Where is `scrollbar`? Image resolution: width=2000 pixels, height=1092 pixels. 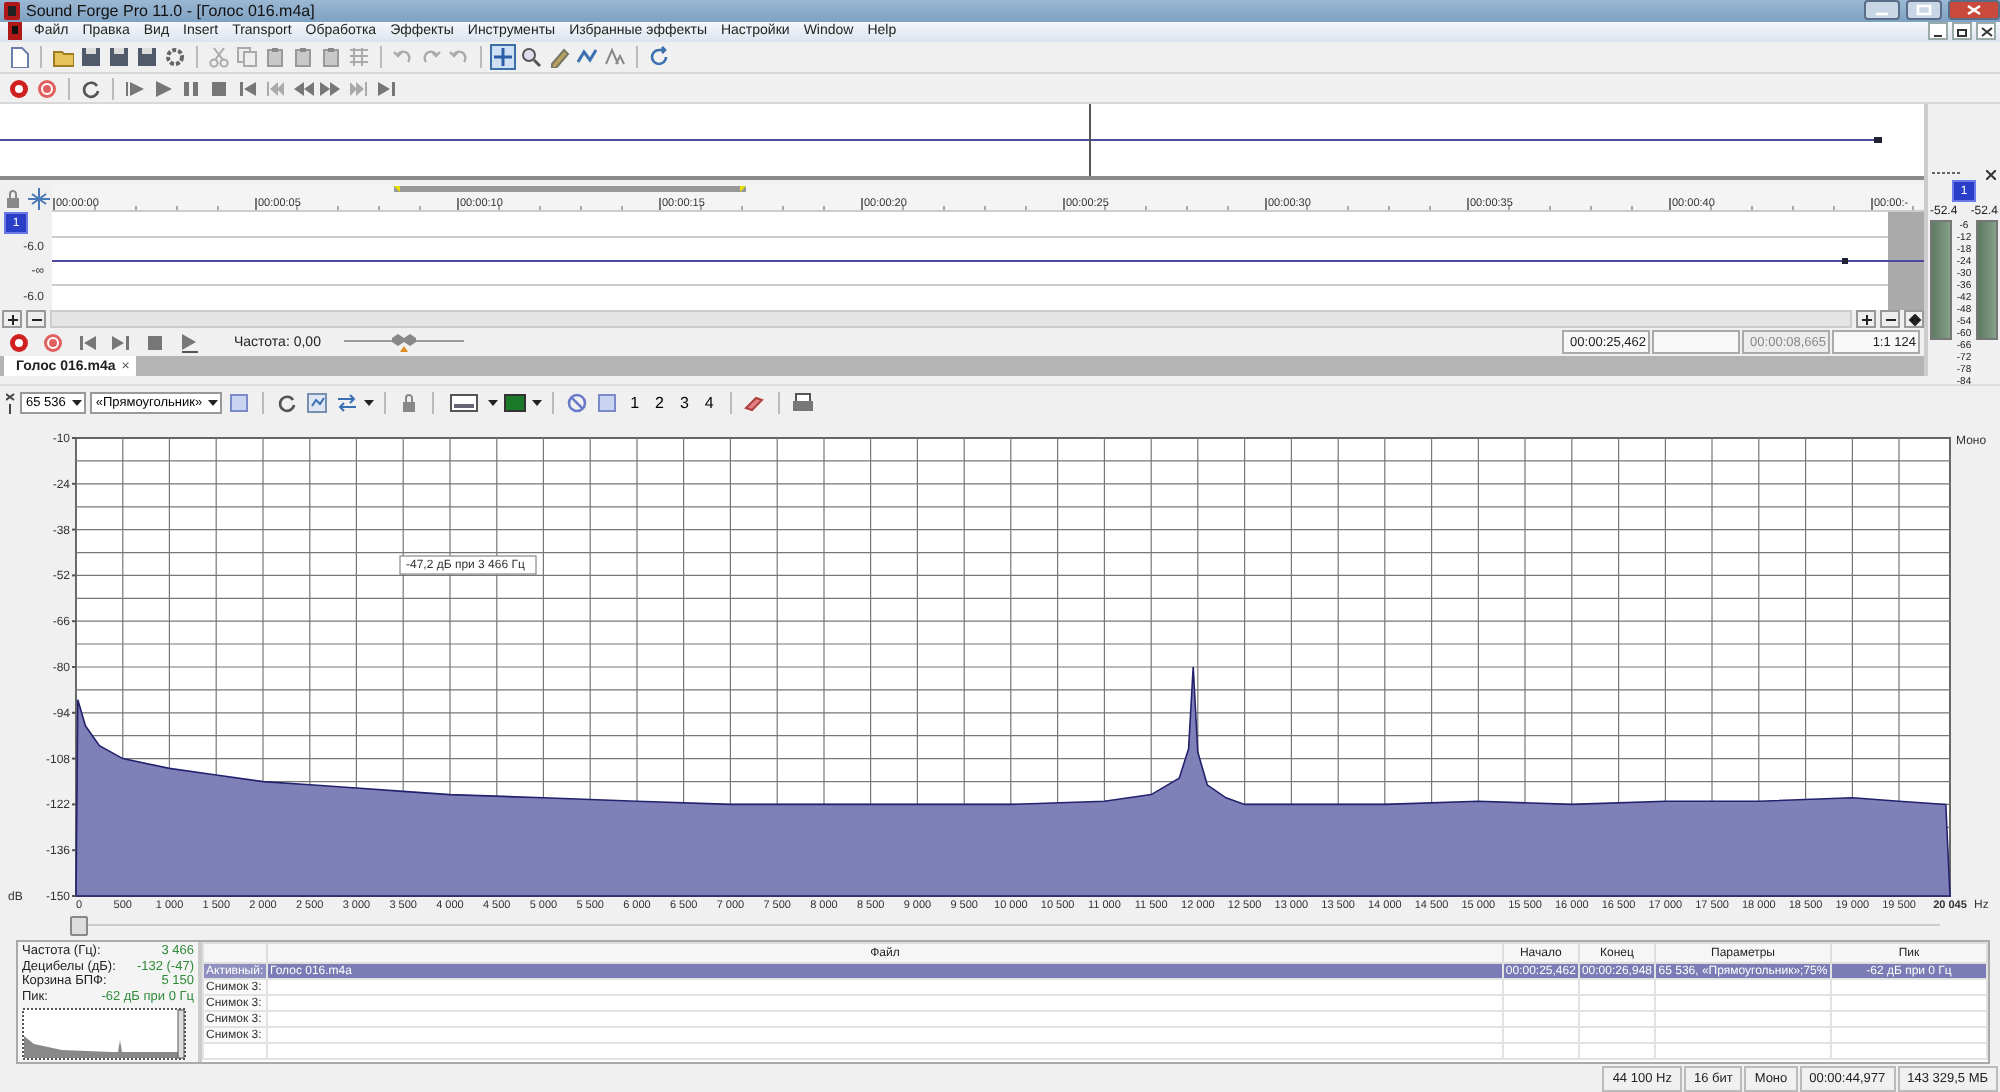
scrollbar is located at coordinates (951, 319).